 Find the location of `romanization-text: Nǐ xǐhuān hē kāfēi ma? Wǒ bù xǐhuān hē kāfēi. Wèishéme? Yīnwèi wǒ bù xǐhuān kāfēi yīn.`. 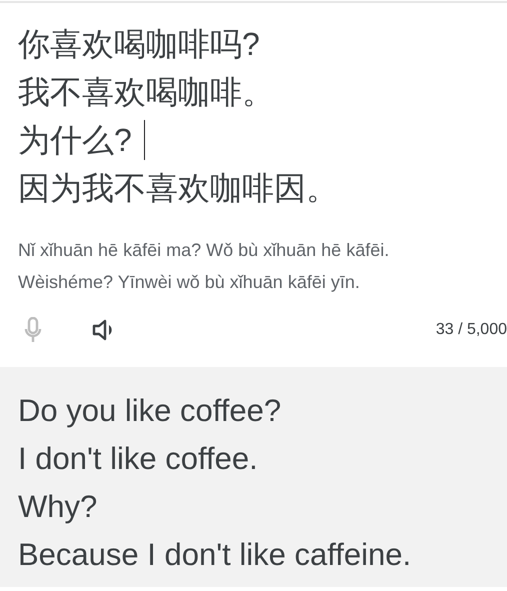

romanization-text: Nǐ xǐhuān hē kāfēi ma? Wǒ bù xǐhuān hē kāfēi. Wèishéme? Yīnwèi wǒ bù xǐhuān kāfēi yīn. is located at coordinates (204, 266).